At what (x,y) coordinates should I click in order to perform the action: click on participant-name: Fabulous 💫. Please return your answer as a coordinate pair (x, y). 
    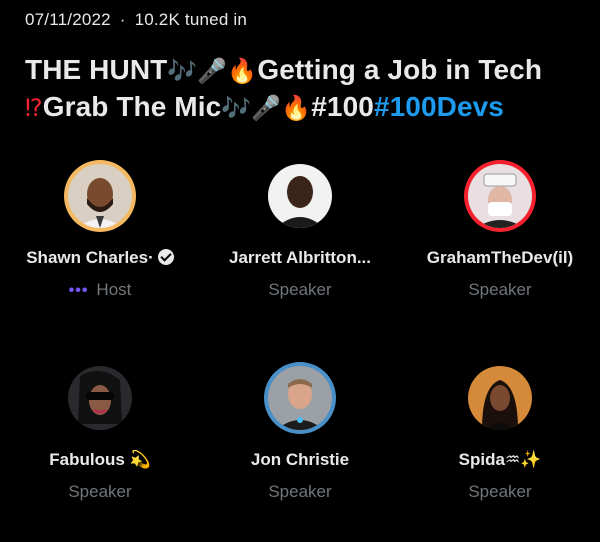
    Looking at the image, I should click on (100, 460).